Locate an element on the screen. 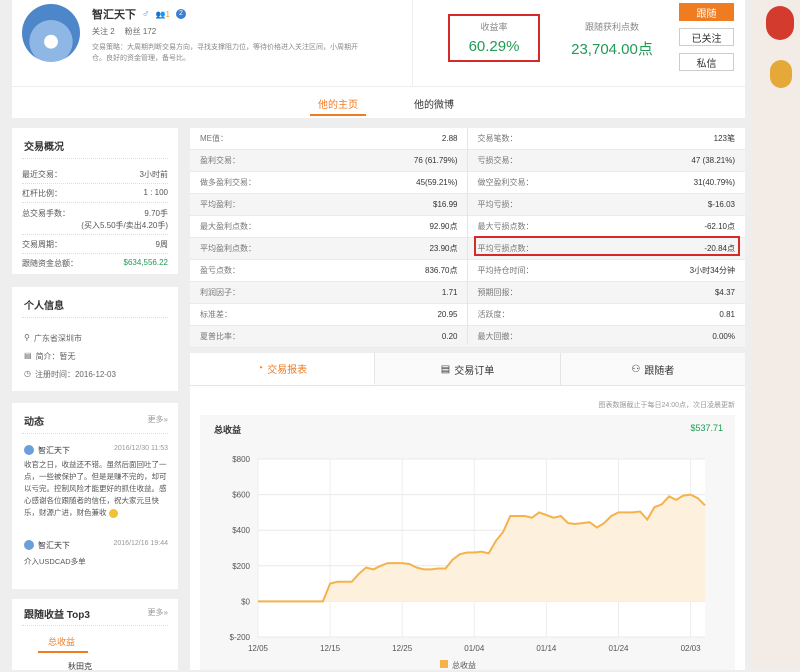 This screenshot has height=672, width=800. location-icon: ⚲ is located at coordinates (27, 337).